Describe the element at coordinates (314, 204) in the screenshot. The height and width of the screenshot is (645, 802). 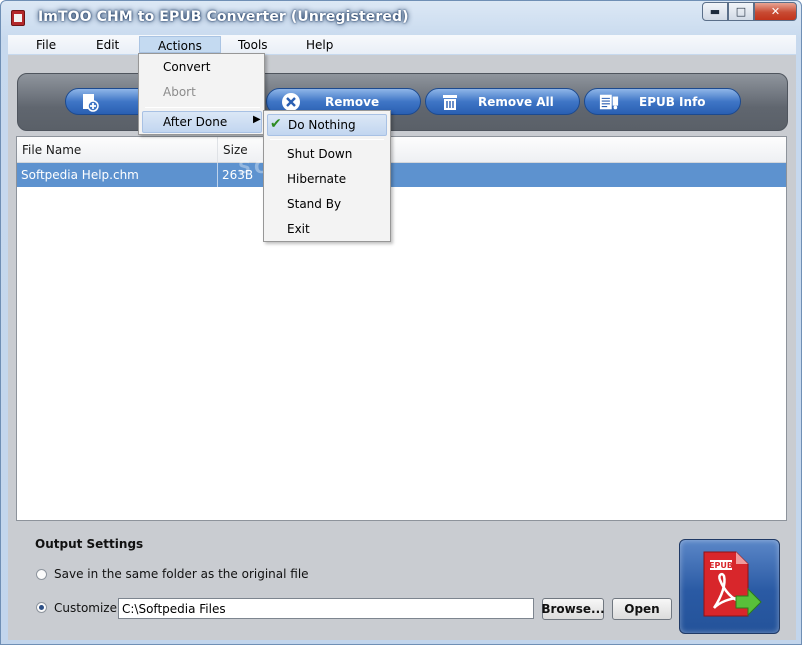
I see `stand-by-label: Stand By` at that location.